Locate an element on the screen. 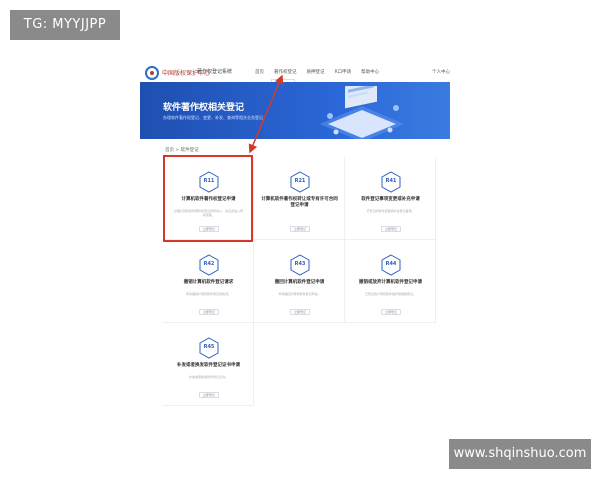 This screenshot has height=480, width=600. hexagon-icon: R43 is located at coordinates (300, 265).